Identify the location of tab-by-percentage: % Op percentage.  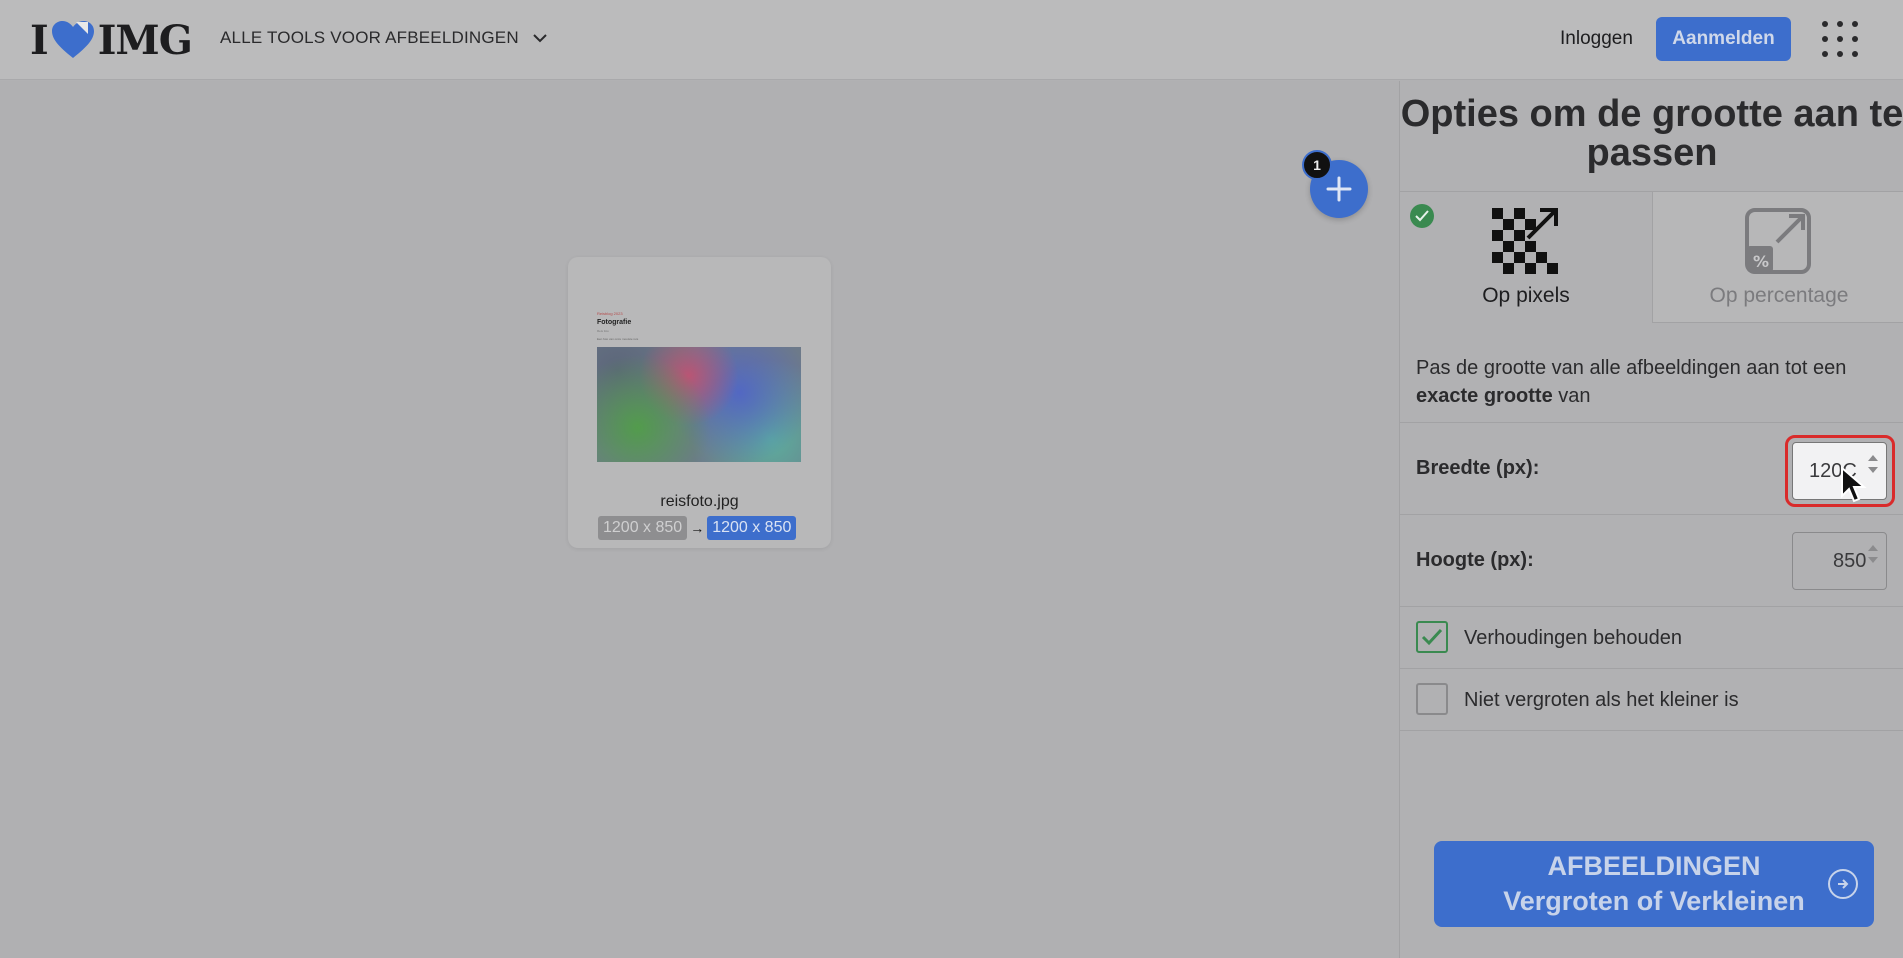
(1777, 257).